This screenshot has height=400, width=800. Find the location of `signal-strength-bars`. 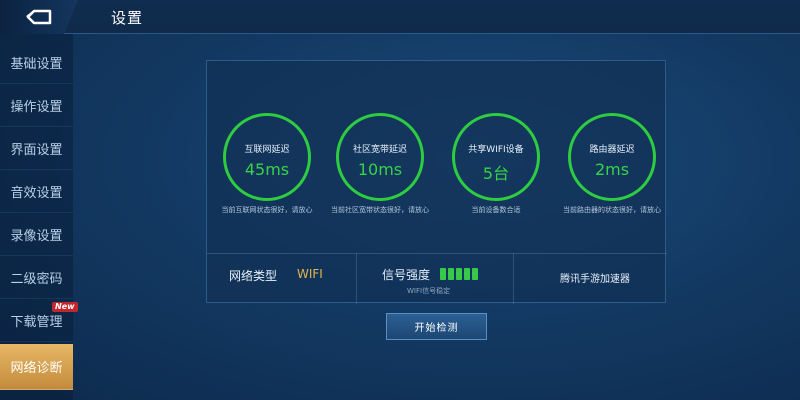

signal-strength-bars is located at coordinates (459, 274).